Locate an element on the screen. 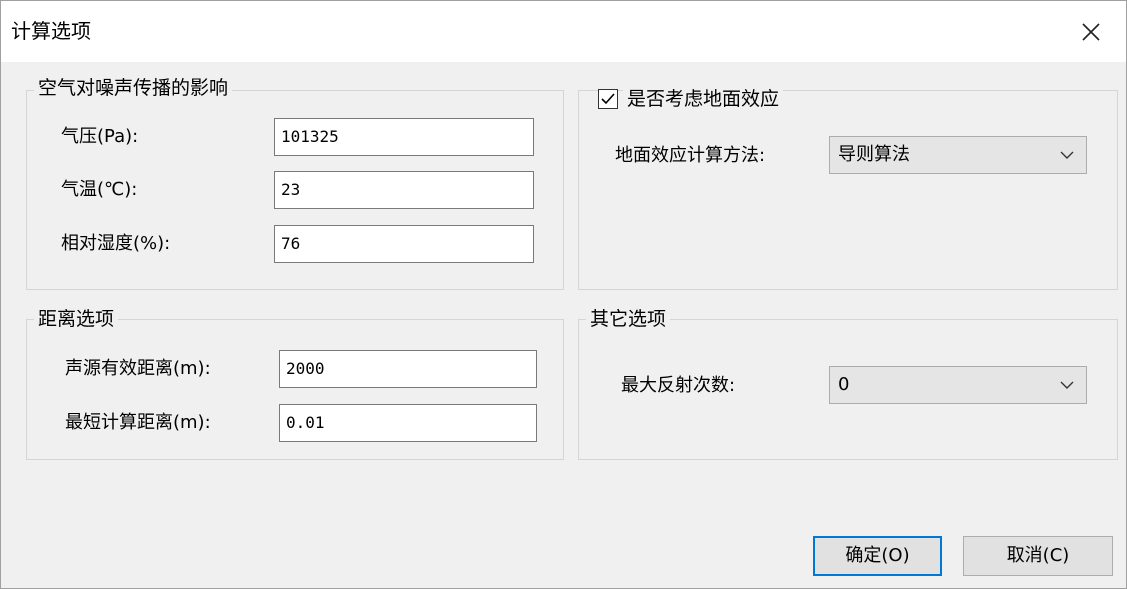 Image resolution: width=1127 pixels, height=589 pixels. pressure-input: 101325 is located at coordinates (404, 137).